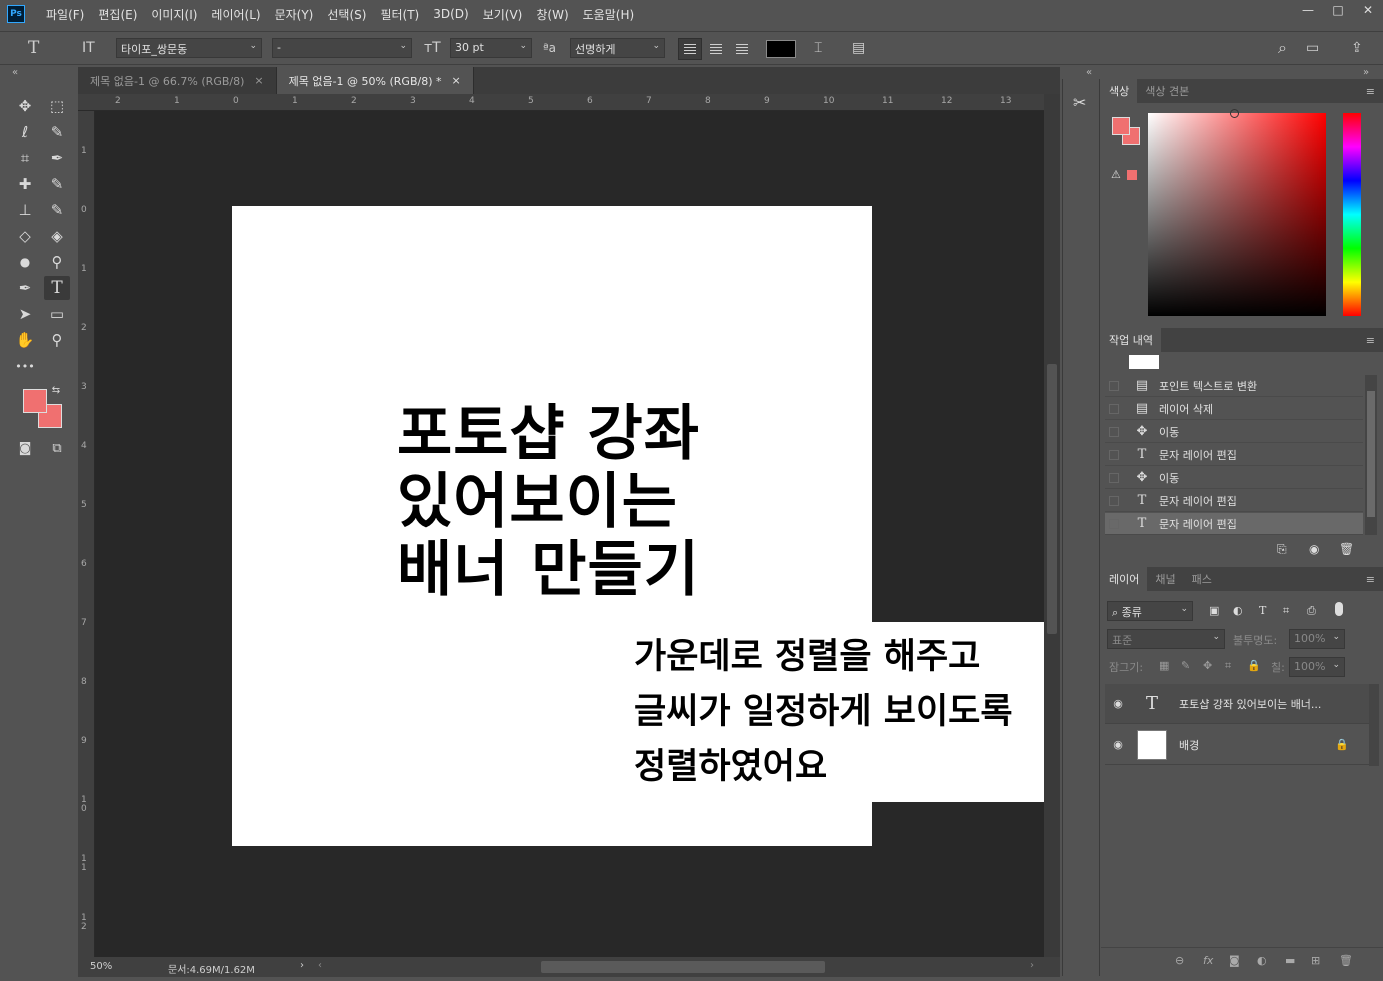 This screenshot has width=1383, height=981. I want to click on layer-row-background: ◉ 배경 🔒, so click(1242, 745).